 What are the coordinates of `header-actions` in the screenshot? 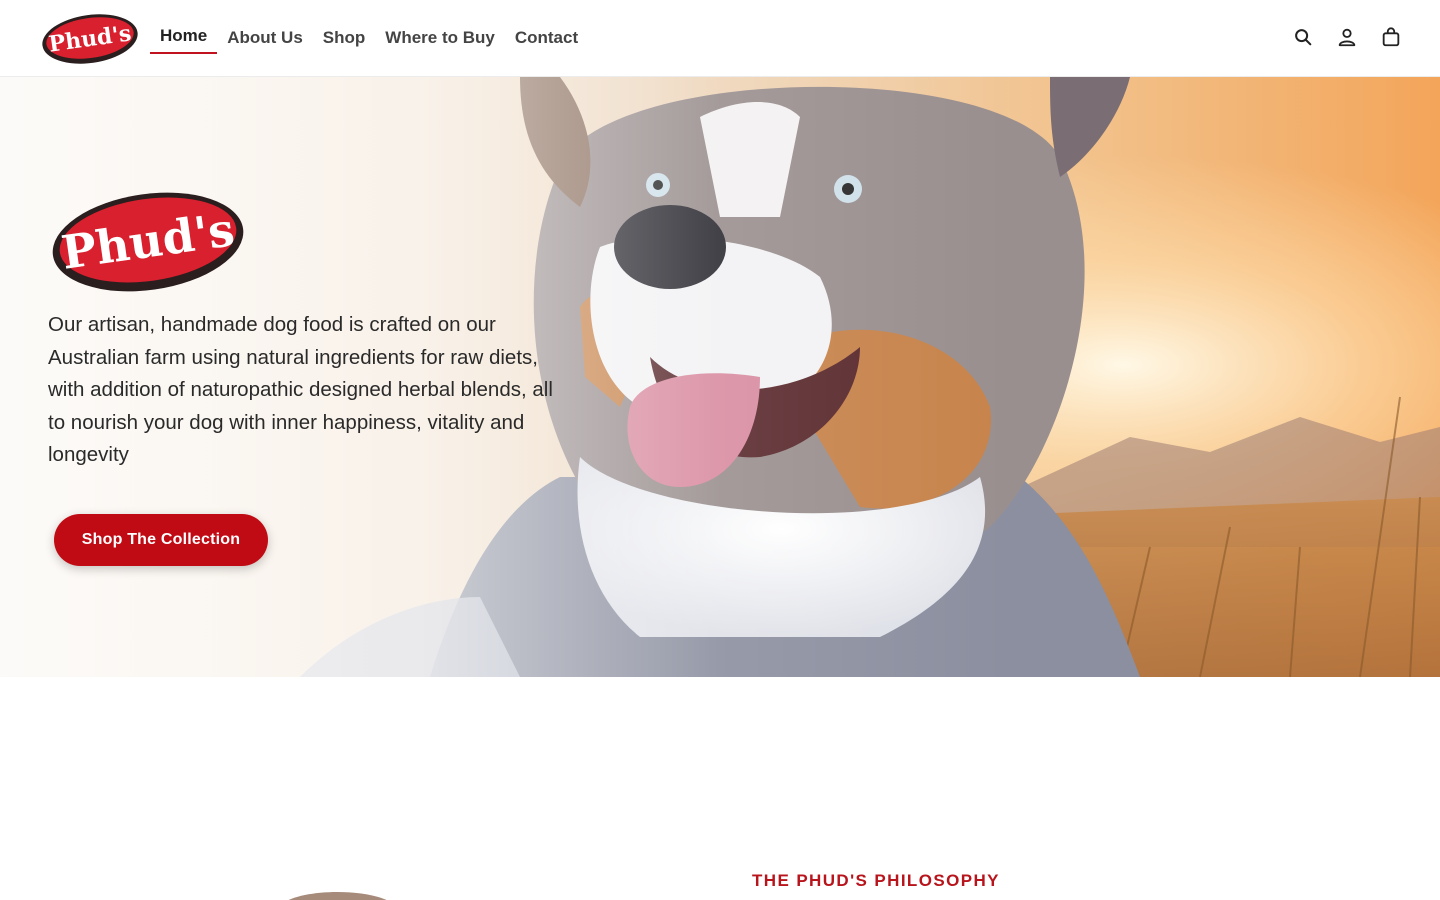 It's located at (1347, 37).